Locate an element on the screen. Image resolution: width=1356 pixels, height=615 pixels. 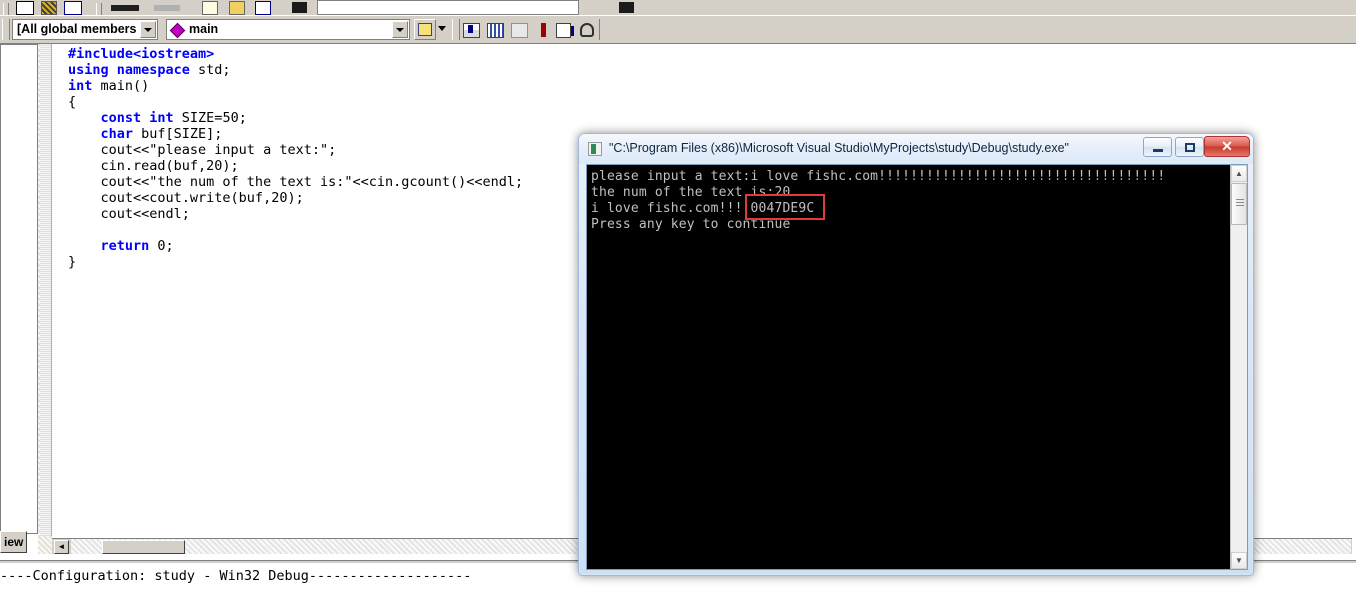
wizardbar-actions-button is located at coordinates (425, 29).